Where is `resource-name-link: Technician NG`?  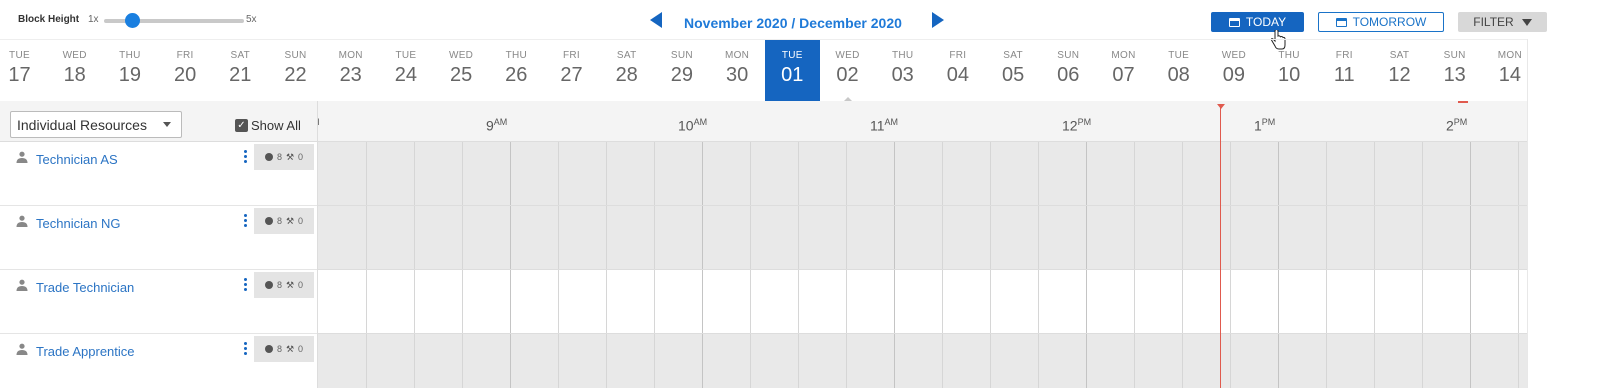
resource-name-link: Technician NG is located at coordinates (78, 223).